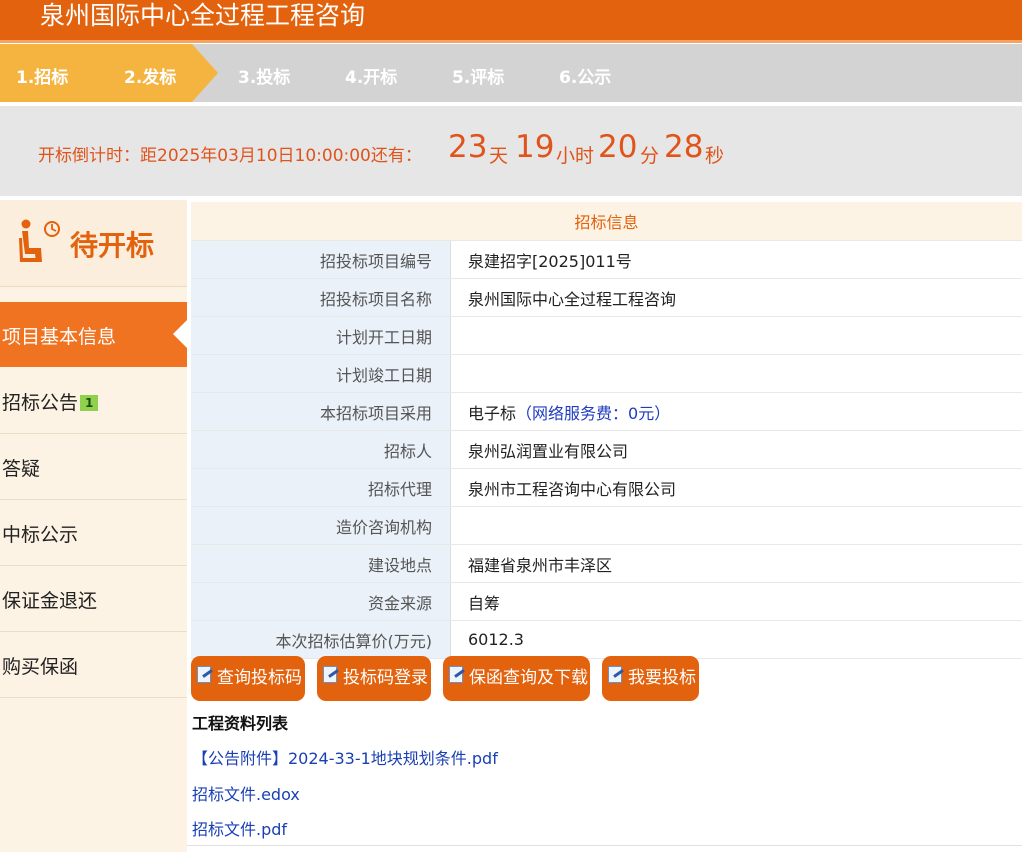  I want to click on status-label: 待开标, so click(112, 245).